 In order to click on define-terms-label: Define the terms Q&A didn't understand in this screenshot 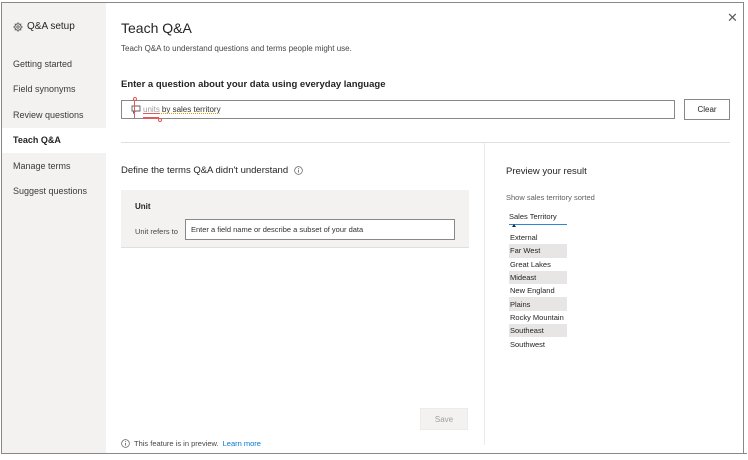, I will do `click(205, 170)`.